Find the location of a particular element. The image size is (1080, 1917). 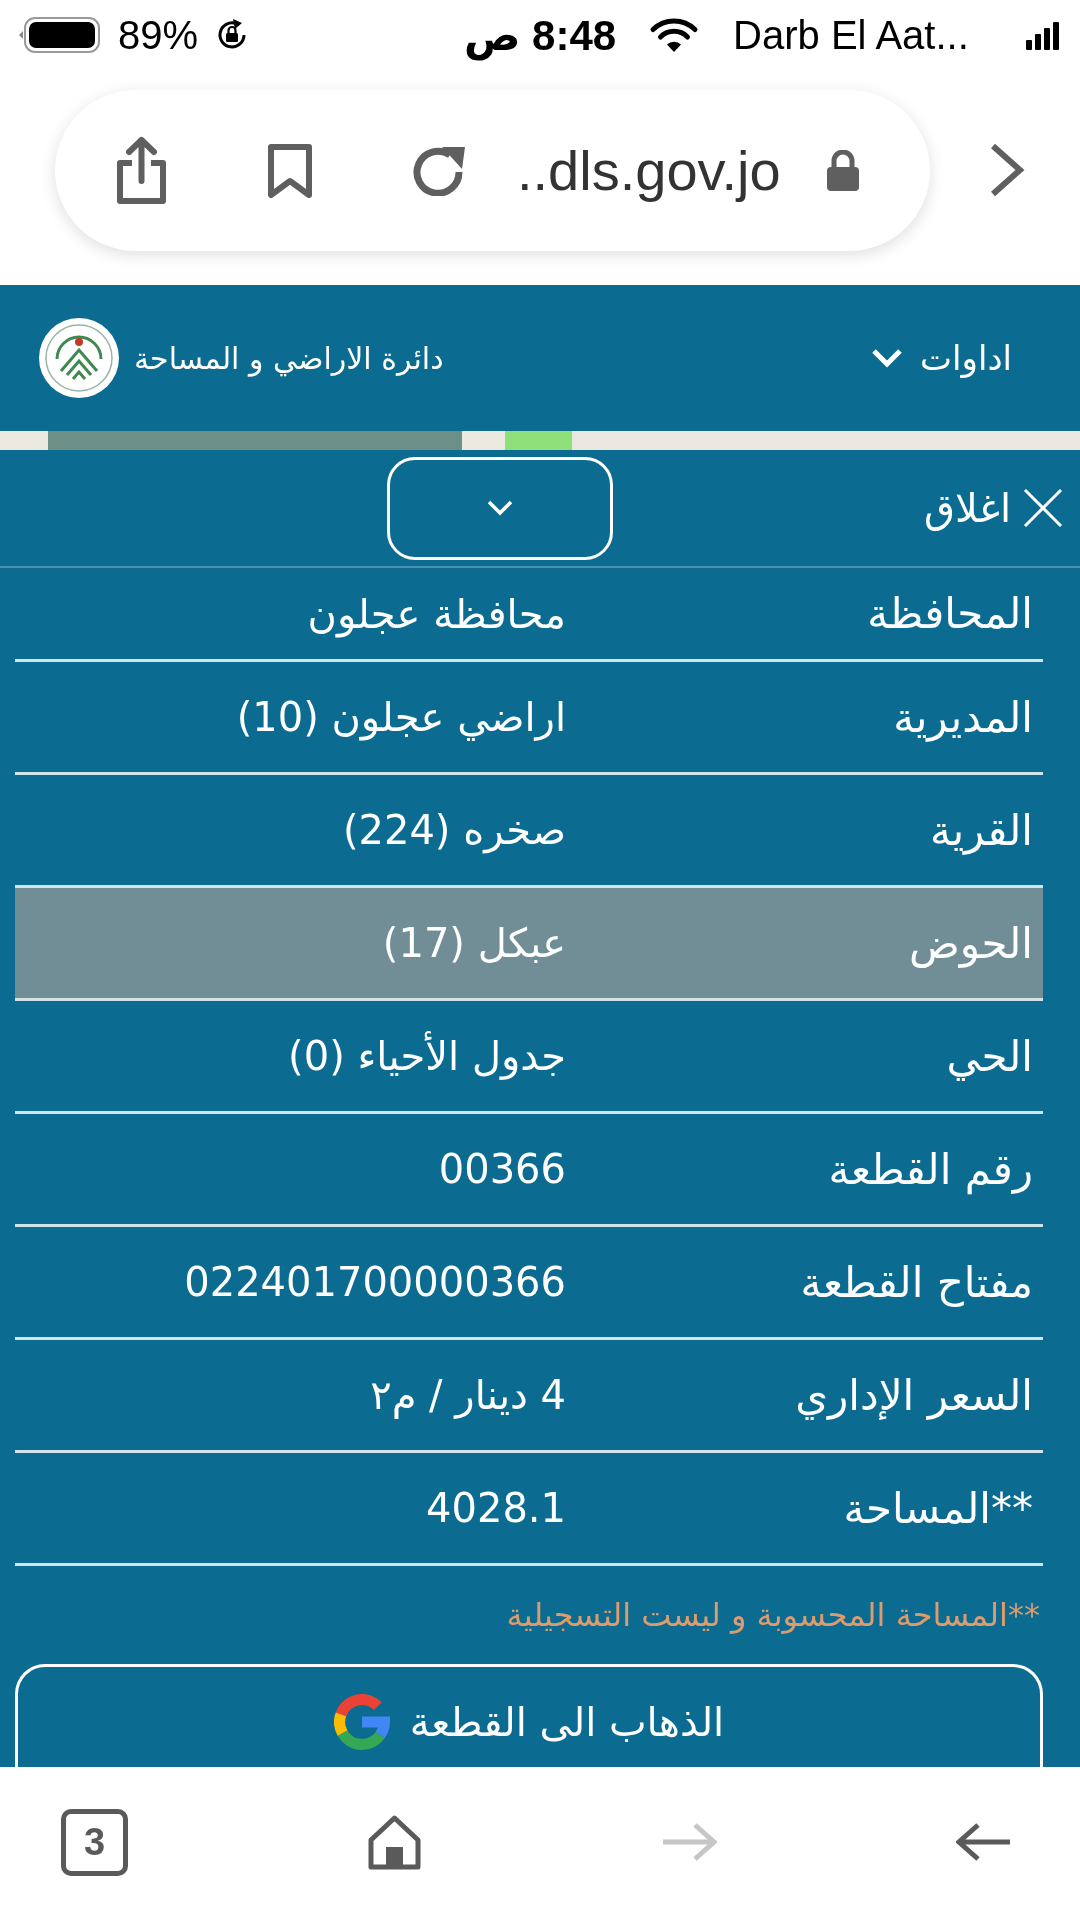

logo-icon is located at coordinates (79, 358).